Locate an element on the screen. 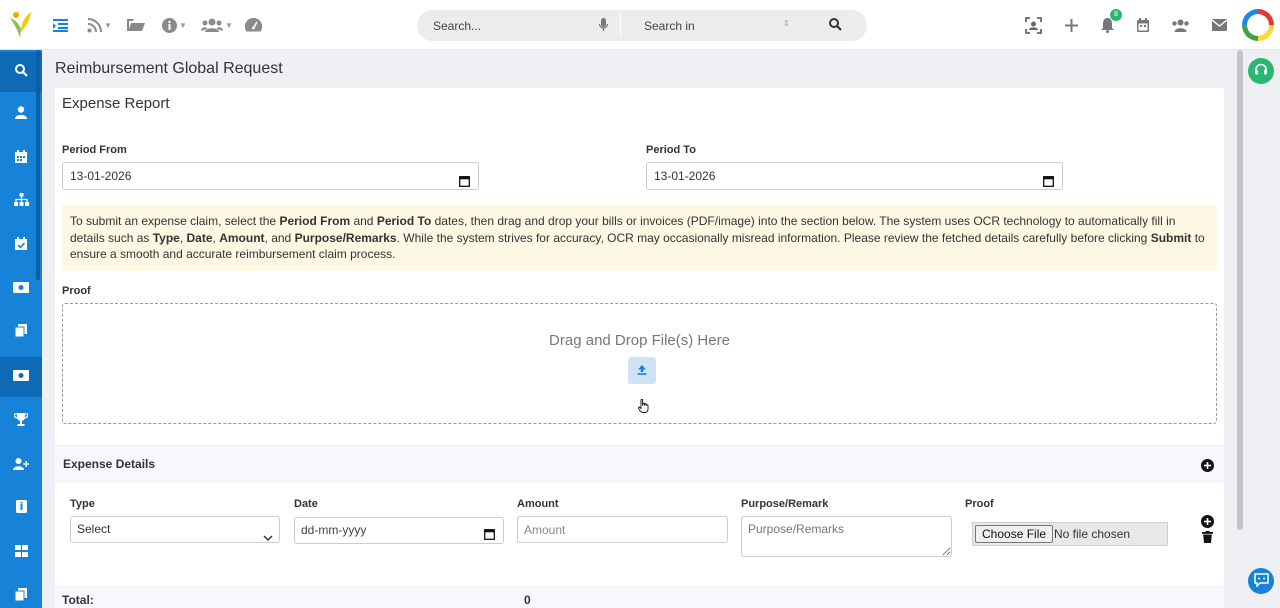 The height and width of the screenshot is (608, 1280). sort-arrows-icon: ⇕ is located at coordinates (786, 23).